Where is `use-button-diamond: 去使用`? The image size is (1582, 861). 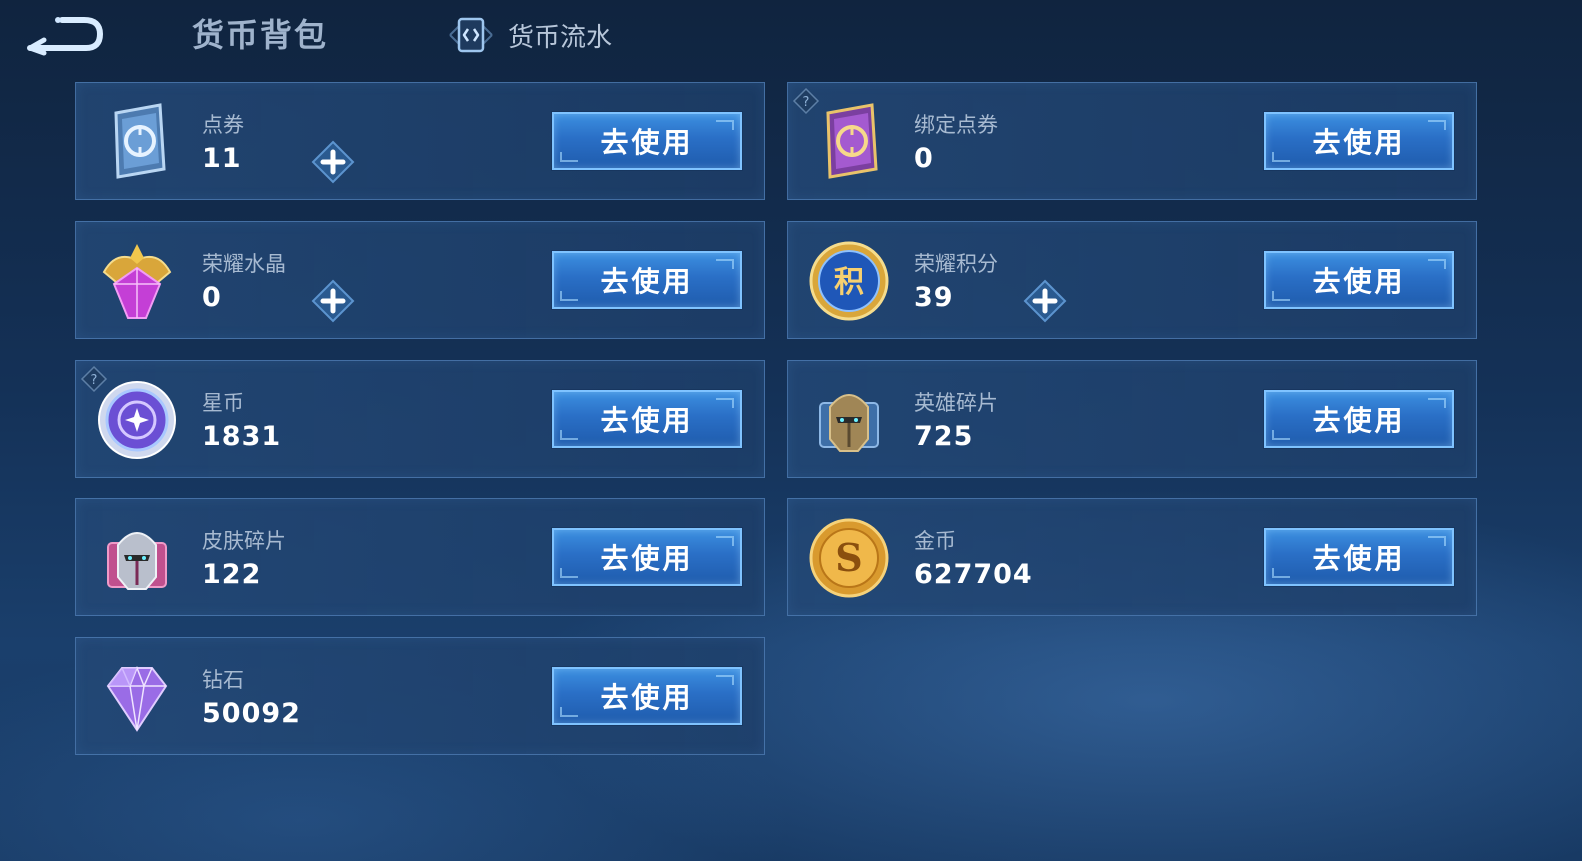 use-button-diamond: 去使用 is located at coordinates (647, 696).